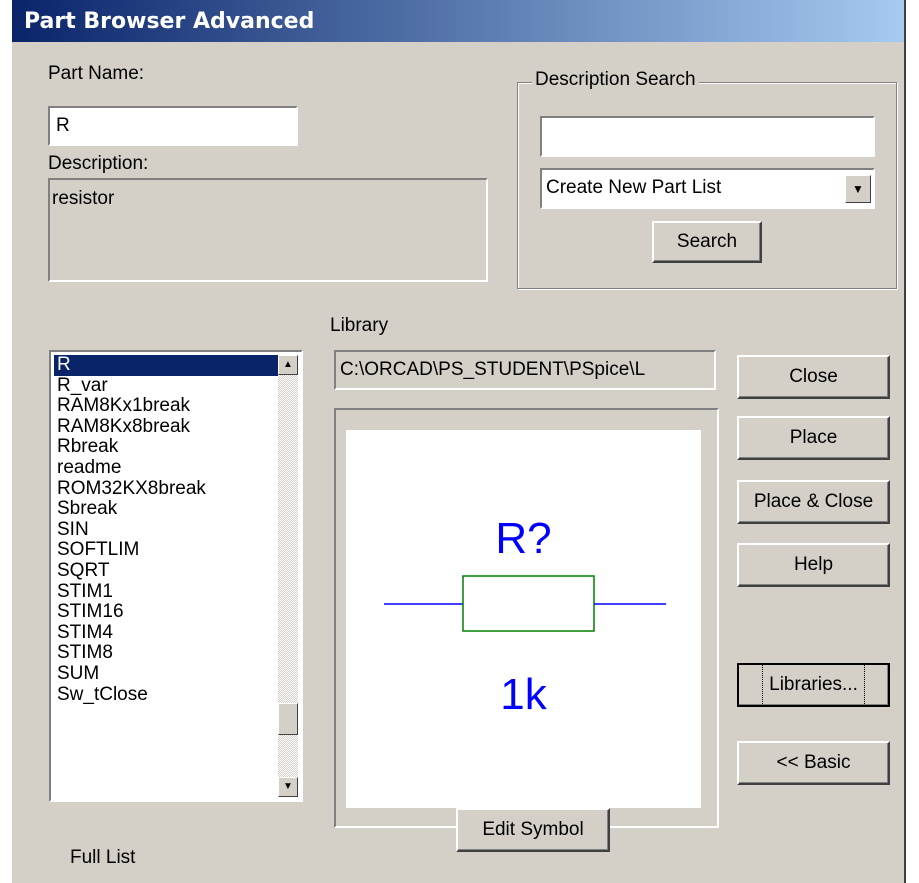 The image size is (919, 883). What do you see at coordinates (813, 377) in the screenshot?
I see `close-button: Close` at bounding box center [813, 377].